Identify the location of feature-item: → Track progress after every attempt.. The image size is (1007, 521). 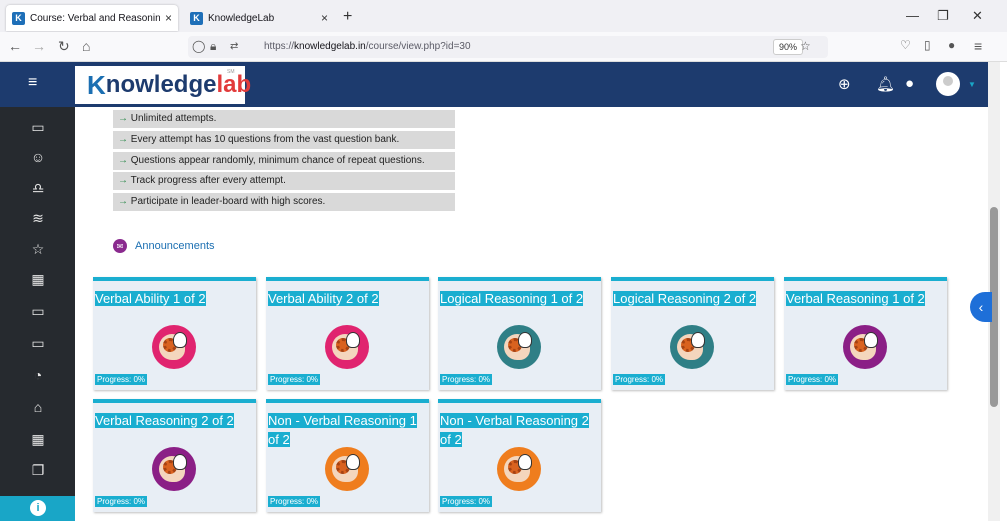
(284, 181).